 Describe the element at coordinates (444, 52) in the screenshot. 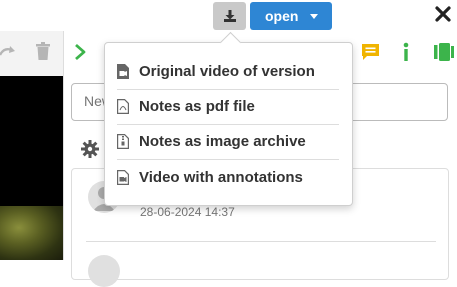

I see `record-video-icon` at that location.